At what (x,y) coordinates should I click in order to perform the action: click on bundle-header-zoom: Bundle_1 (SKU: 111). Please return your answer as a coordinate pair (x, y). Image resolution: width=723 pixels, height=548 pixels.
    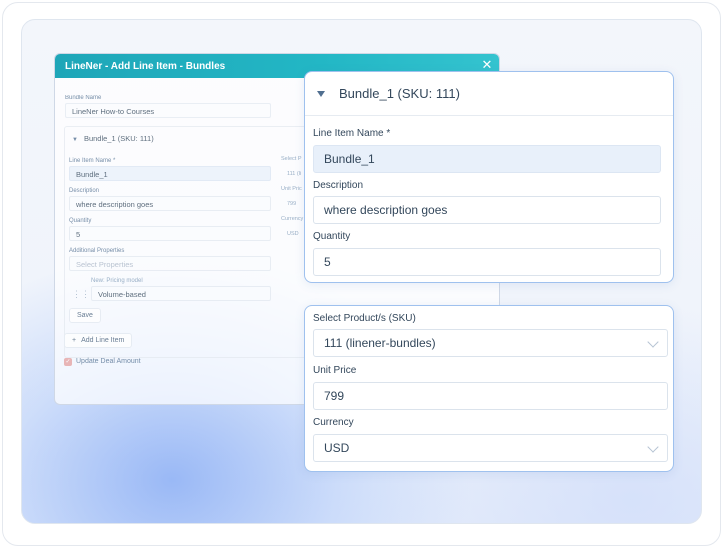
    Looking at the image, I should click on (489, 94).